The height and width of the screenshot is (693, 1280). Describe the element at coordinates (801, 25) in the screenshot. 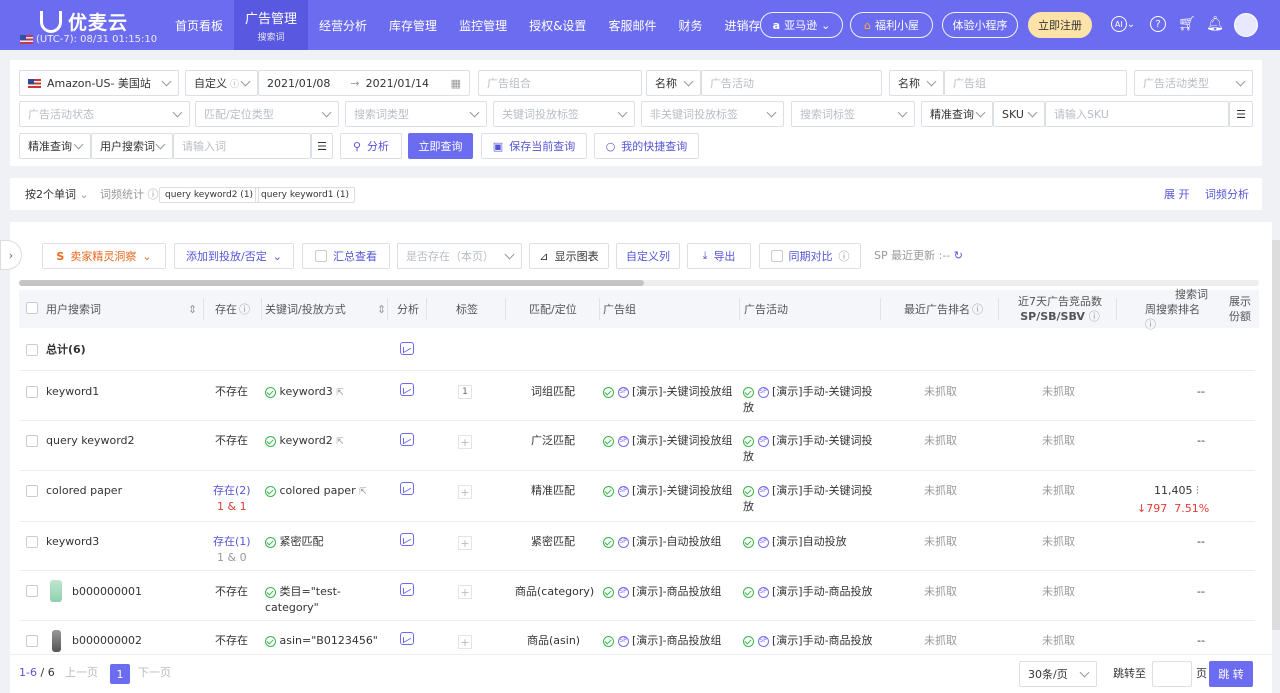

I see `platform-select: a 亚马逊 ⌄` at that location.